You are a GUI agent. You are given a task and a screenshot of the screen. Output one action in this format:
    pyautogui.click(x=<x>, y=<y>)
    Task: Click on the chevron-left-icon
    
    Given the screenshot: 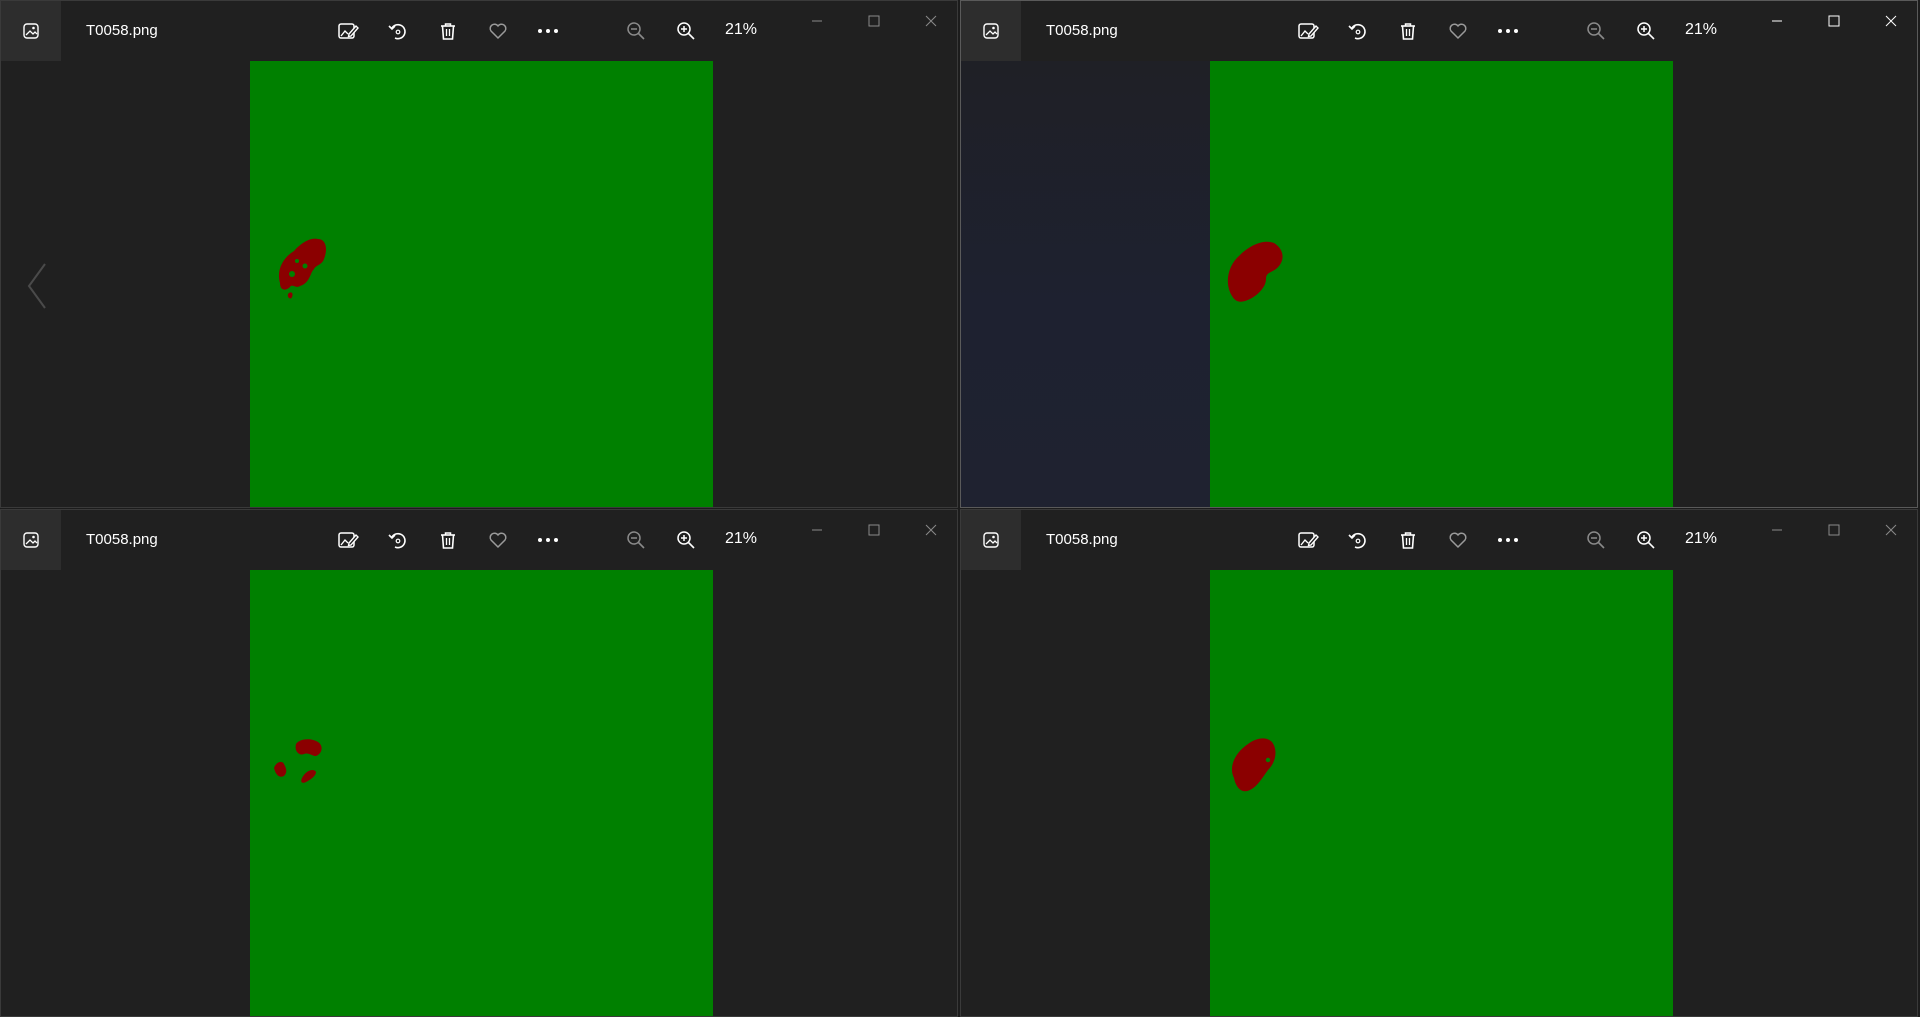 What is the action you would take?
    pyautogui.click(x=36, y=286)
    